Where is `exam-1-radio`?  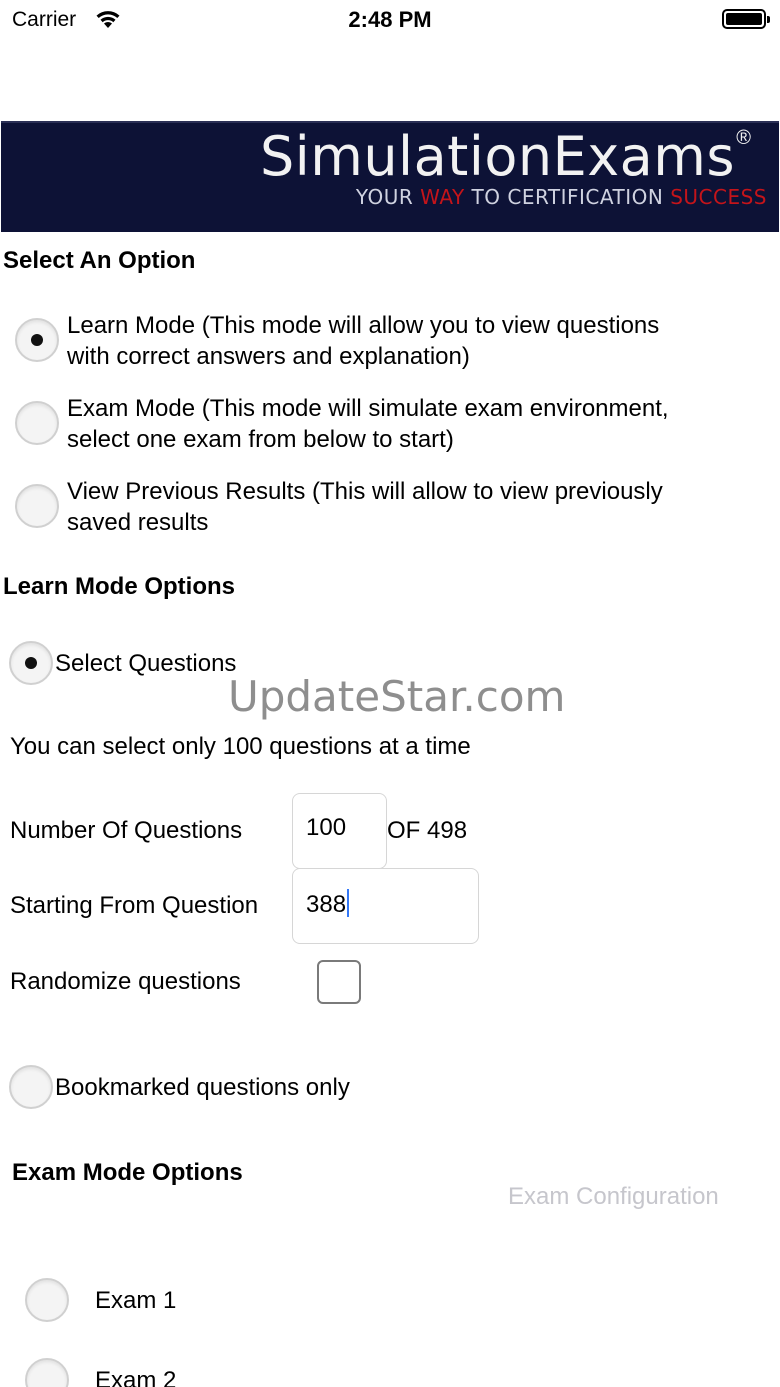 exam-1-radio is located at coordinates (47, 1300).